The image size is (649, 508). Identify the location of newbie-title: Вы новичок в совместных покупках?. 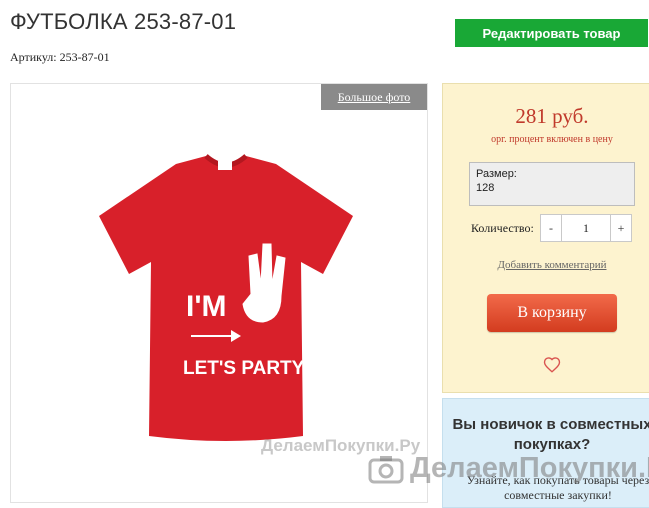
(550, 434).